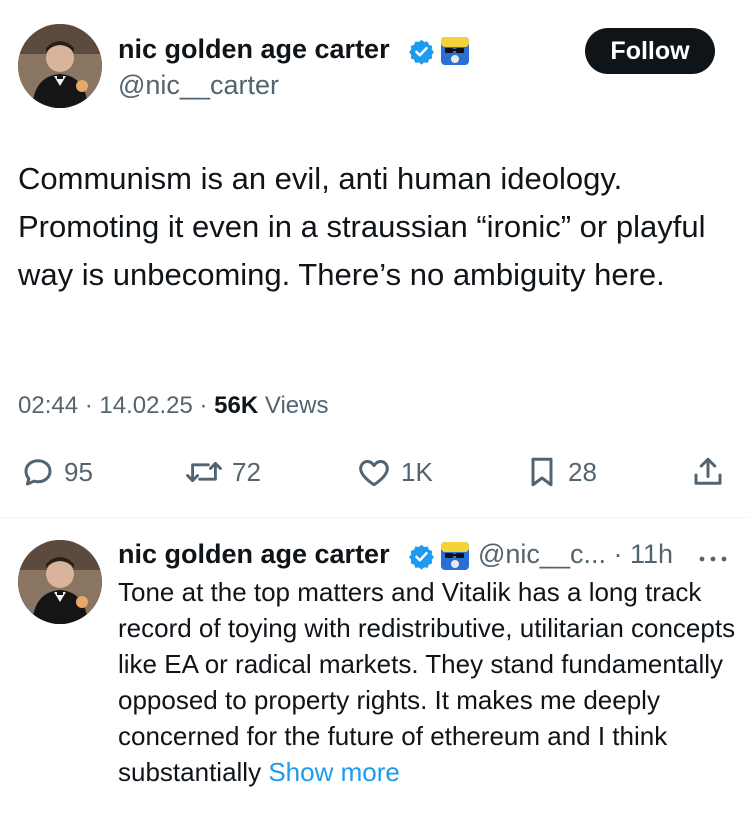 This screenshot has height=833, width=749. Describe the element at coordinates (254, 554) in the screenshot. I see `reply-author-name: nic golden age carter` at that location.